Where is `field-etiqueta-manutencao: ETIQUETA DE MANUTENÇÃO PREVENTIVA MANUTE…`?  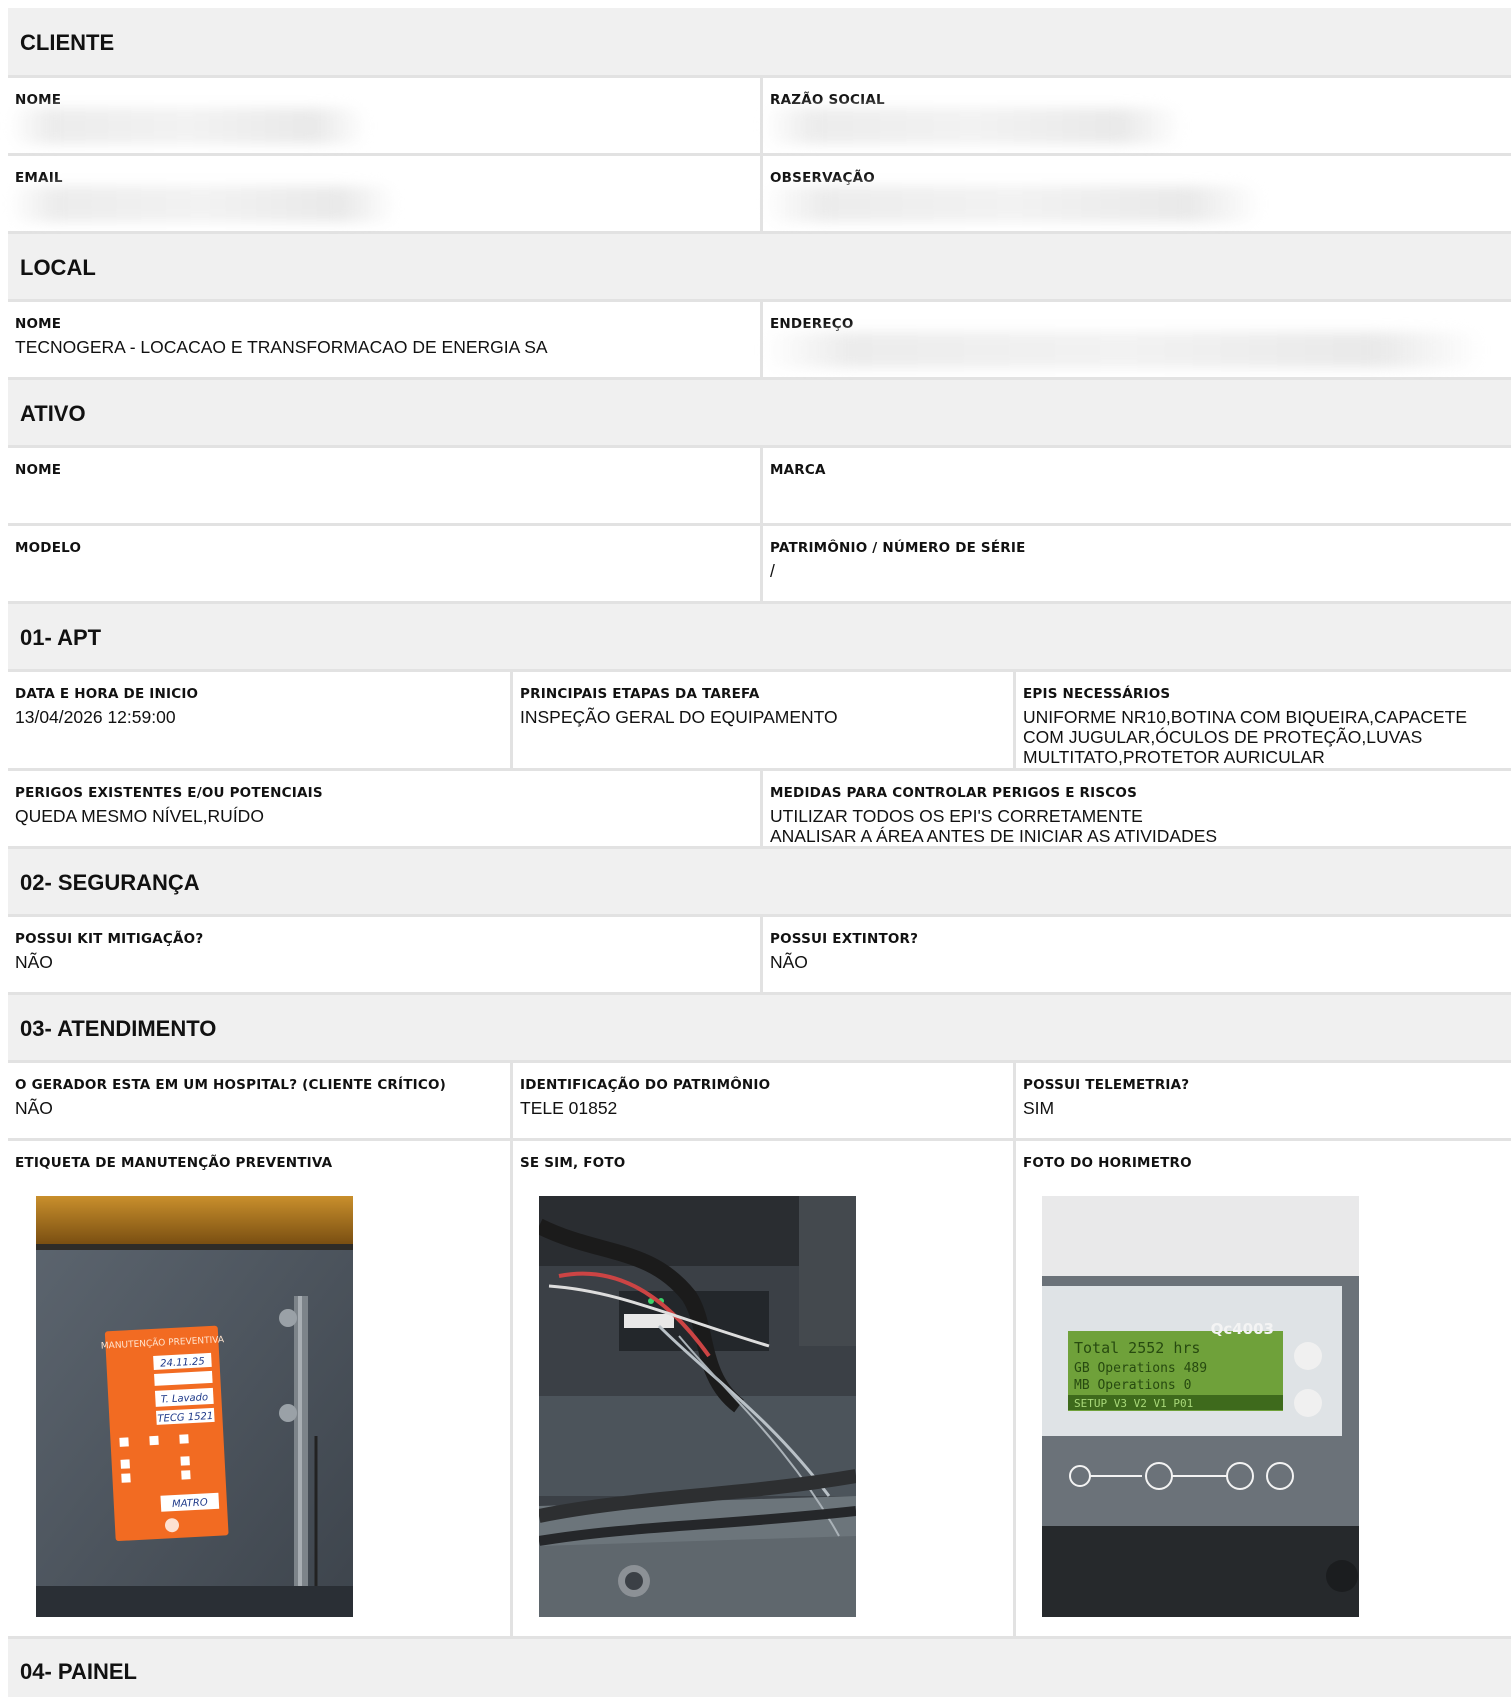
field-etiqueta-manutencao: ETIQUETA DE MANUTENÇÃO PREVENTIVA MANUTE… is located at coordinates (259, 1388).